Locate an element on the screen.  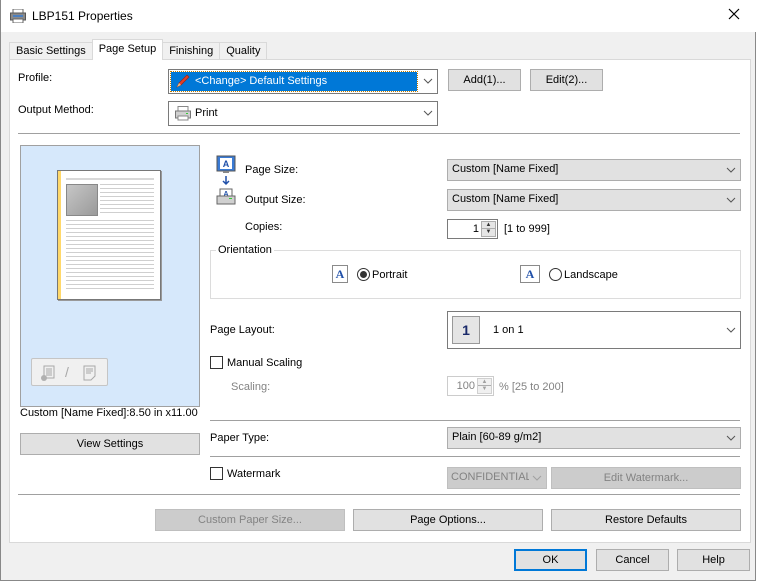
tab-finishing: Finishing is located at coordinates (191, 51).